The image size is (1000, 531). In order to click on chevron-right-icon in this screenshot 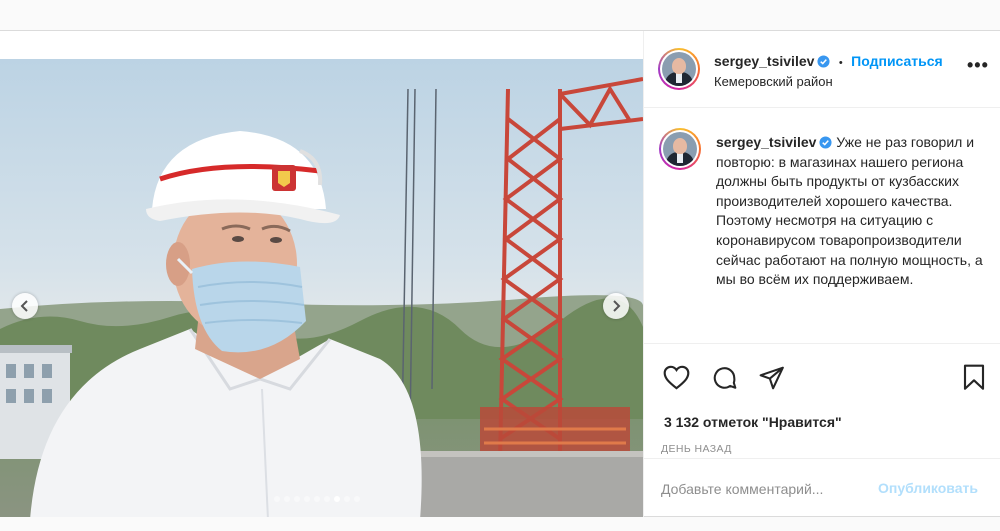, I will do `click(617, 306)`.